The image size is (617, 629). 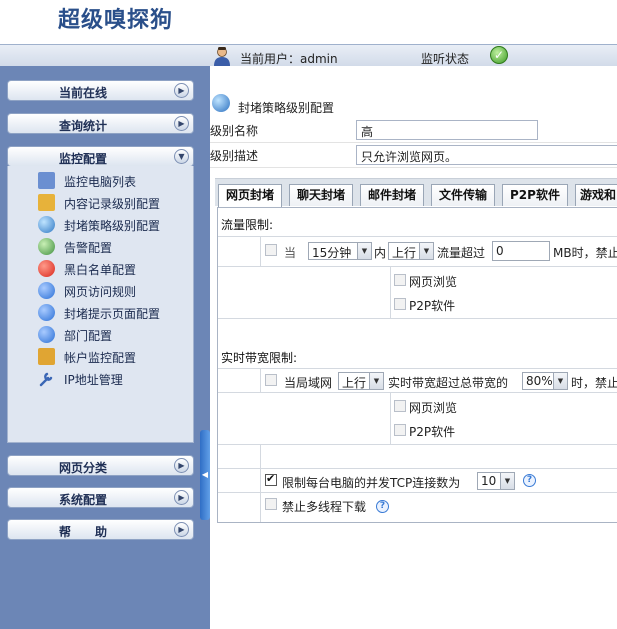 What do you see at coordinates (486, 155) in the screenshot?
I see `level-desc-input: 只允许浏览网页。` at bounding box center [486, 155].